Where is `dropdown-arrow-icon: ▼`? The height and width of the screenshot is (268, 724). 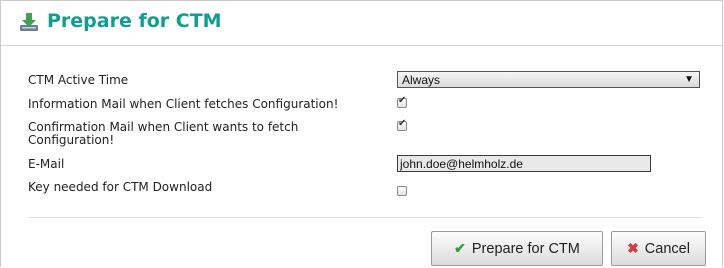 dropdown-arrow-icon: ▼ is located at coordinates (689, 79).